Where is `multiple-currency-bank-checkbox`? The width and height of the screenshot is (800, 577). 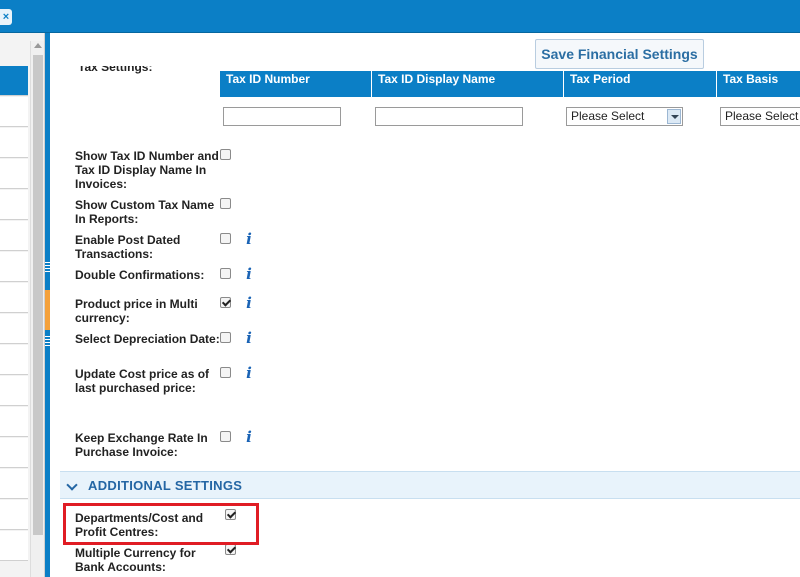
multiple-currency-bank-checkbox is located at coordinates (230, 549).